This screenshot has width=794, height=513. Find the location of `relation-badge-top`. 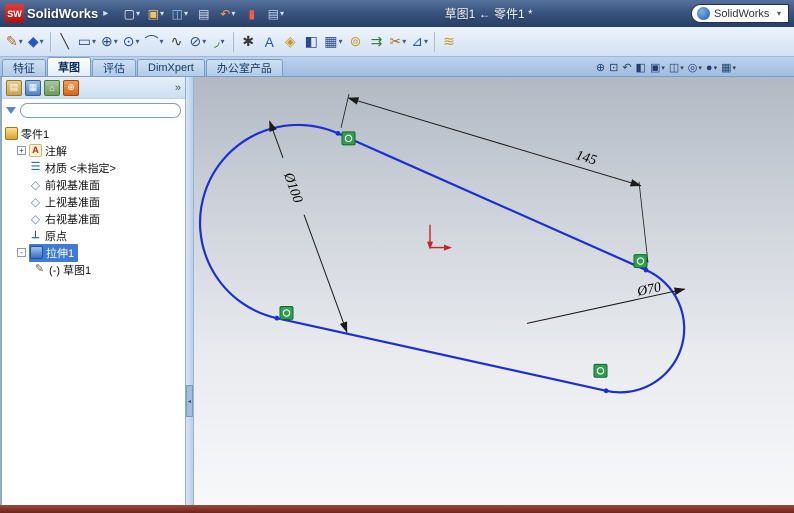

relation-badge-top is located at coordinates (348, 138).